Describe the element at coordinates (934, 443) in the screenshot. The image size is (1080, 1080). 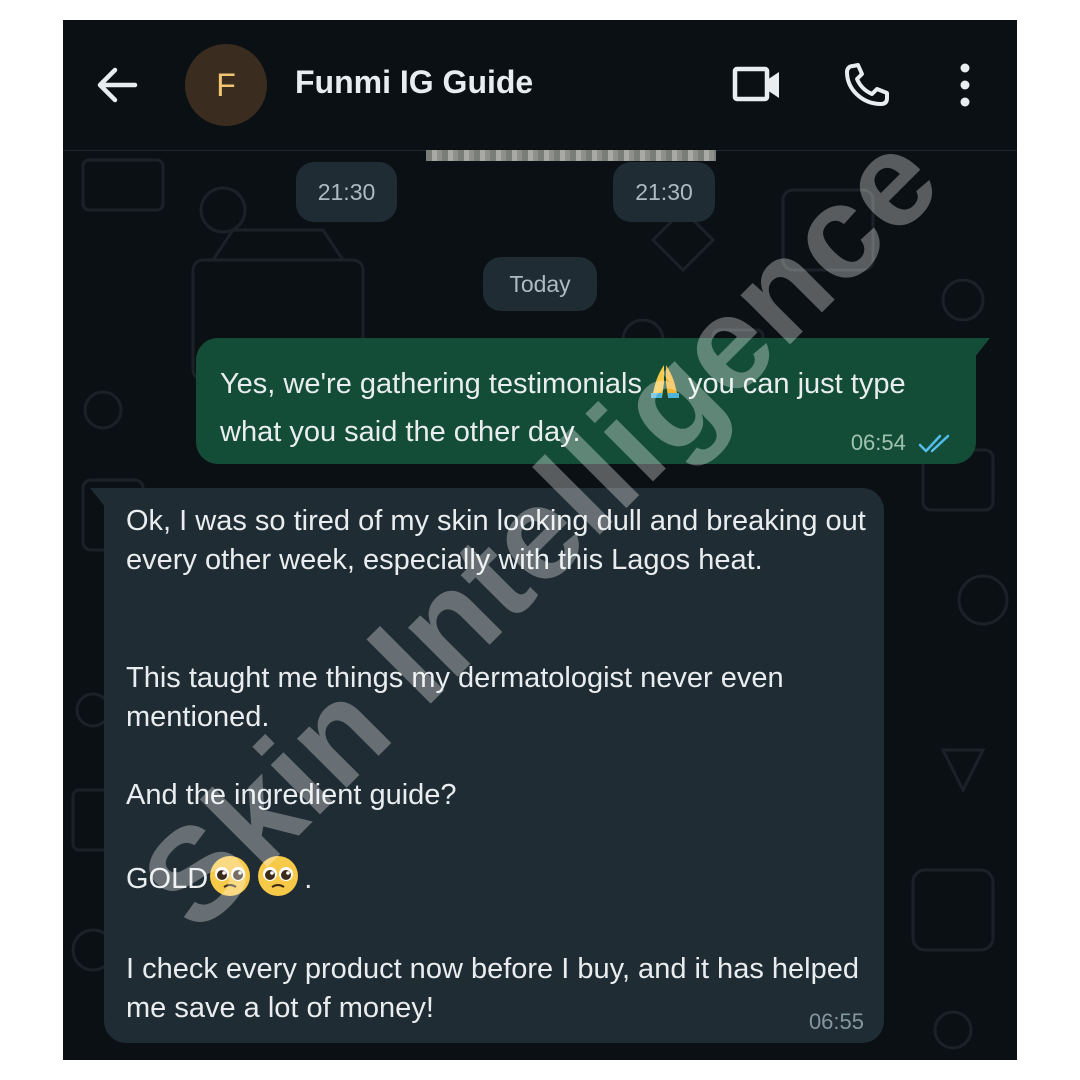
I see `double-check-read-icon` at that location.